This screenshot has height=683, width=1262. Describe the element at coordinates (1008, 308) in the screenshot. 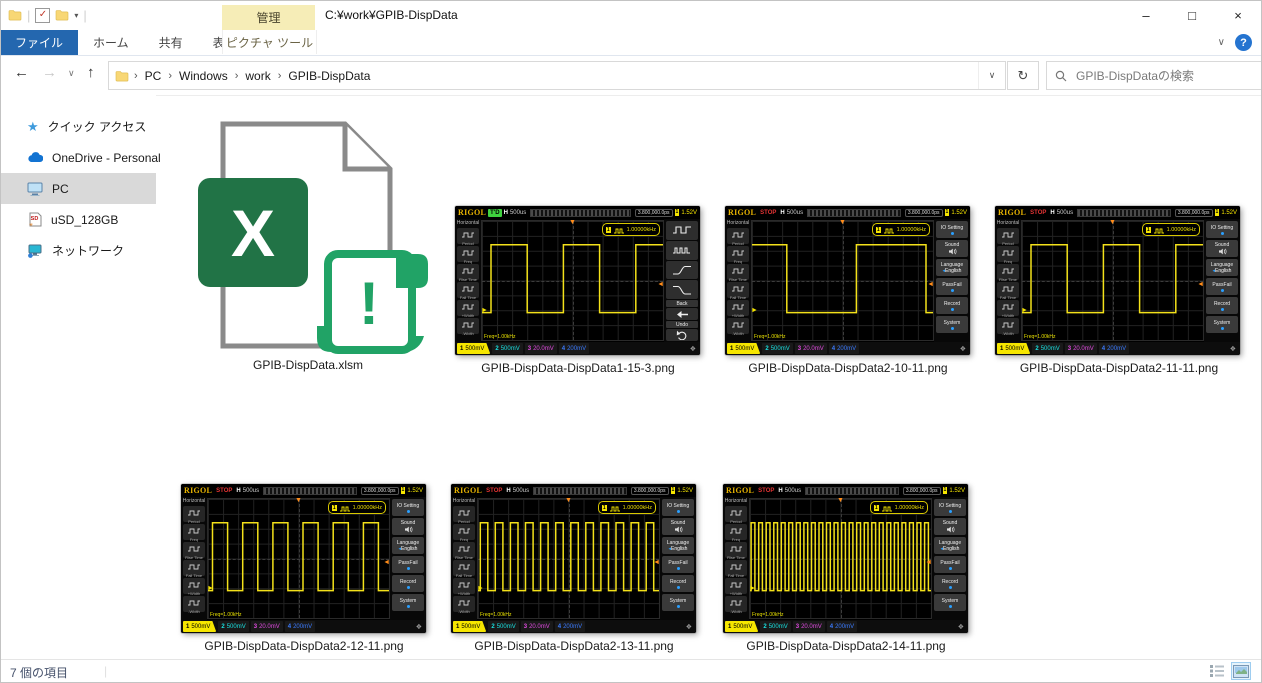

I see `measure-button: +Width` at that location.